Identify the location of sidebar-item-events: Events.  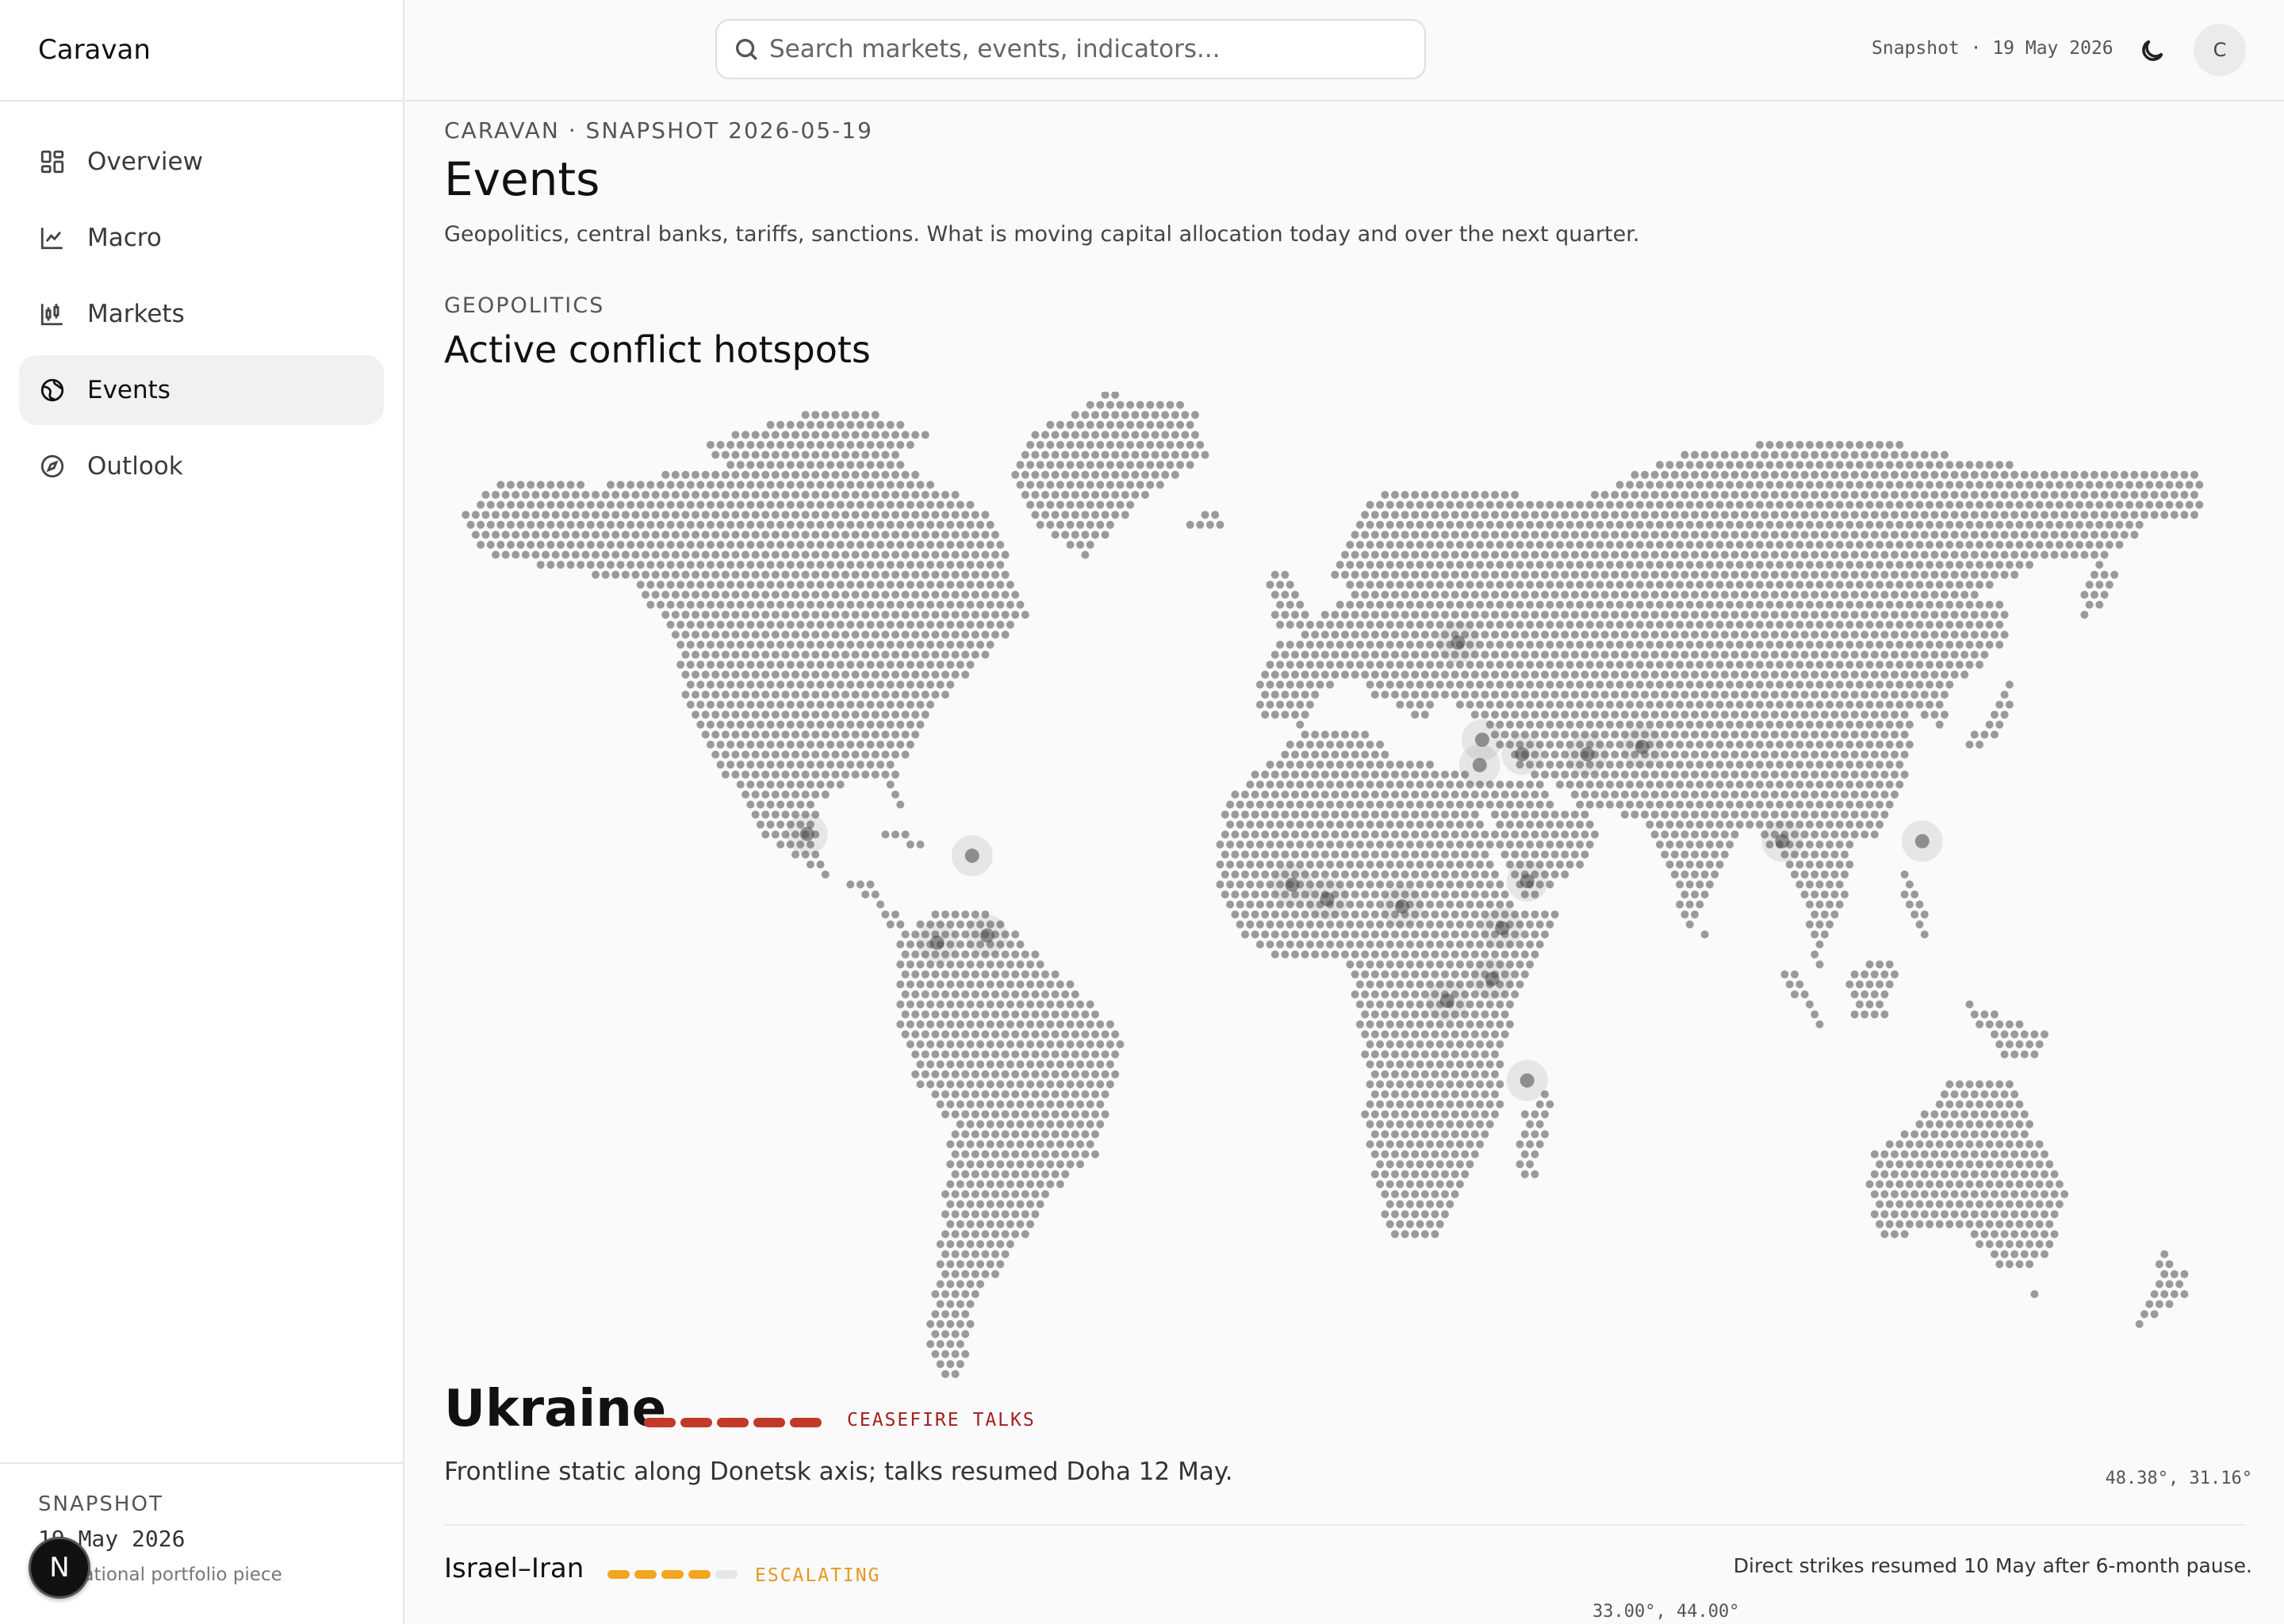
(201, 390).